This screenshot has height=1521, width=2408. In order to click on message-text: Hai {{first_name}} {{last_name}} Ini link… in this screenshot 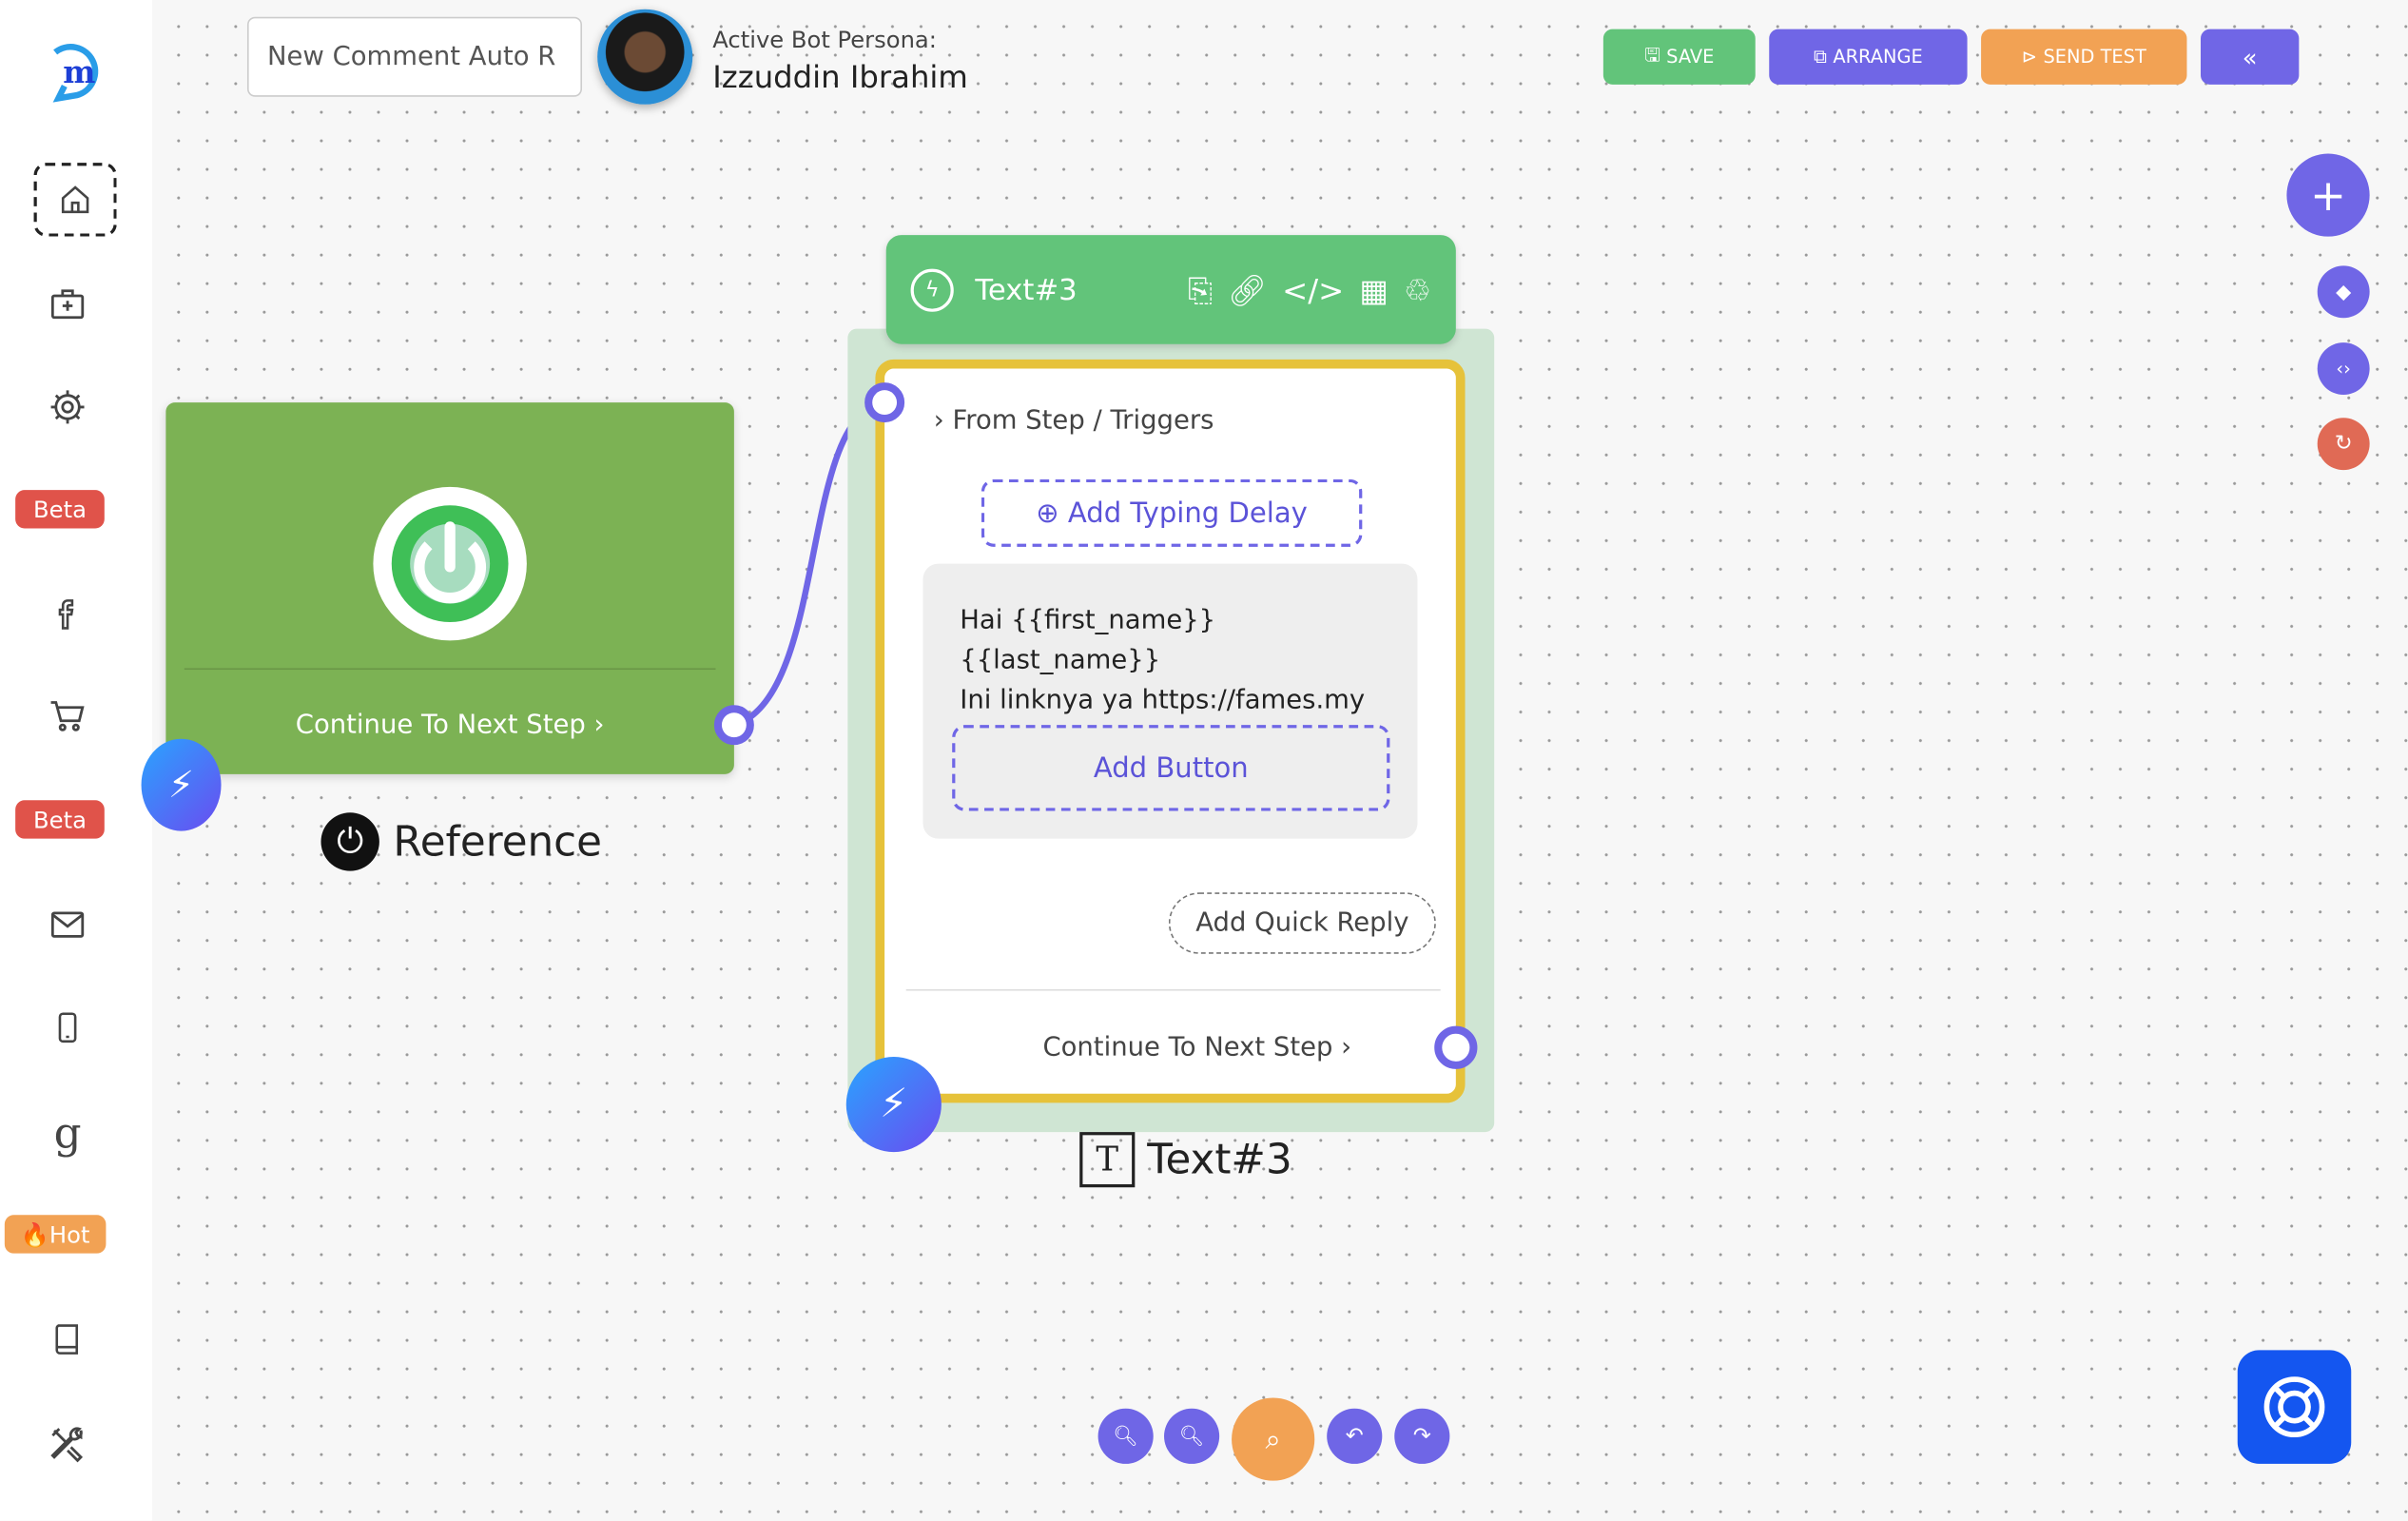, I will do `click(1189, 660)`.